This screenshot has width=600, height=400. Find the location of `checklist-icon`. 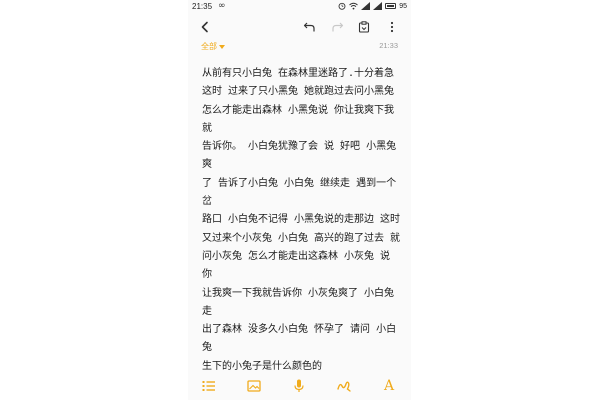

checklist-icon is located at coordinates (209, 386).